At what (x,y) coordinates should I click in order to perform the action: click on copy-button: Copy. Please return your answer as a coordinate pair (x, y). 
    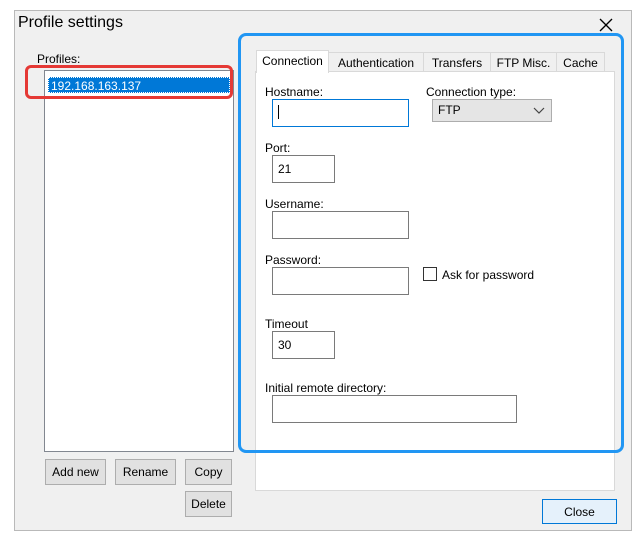
    Looking at the image, I should click on (208, 472).